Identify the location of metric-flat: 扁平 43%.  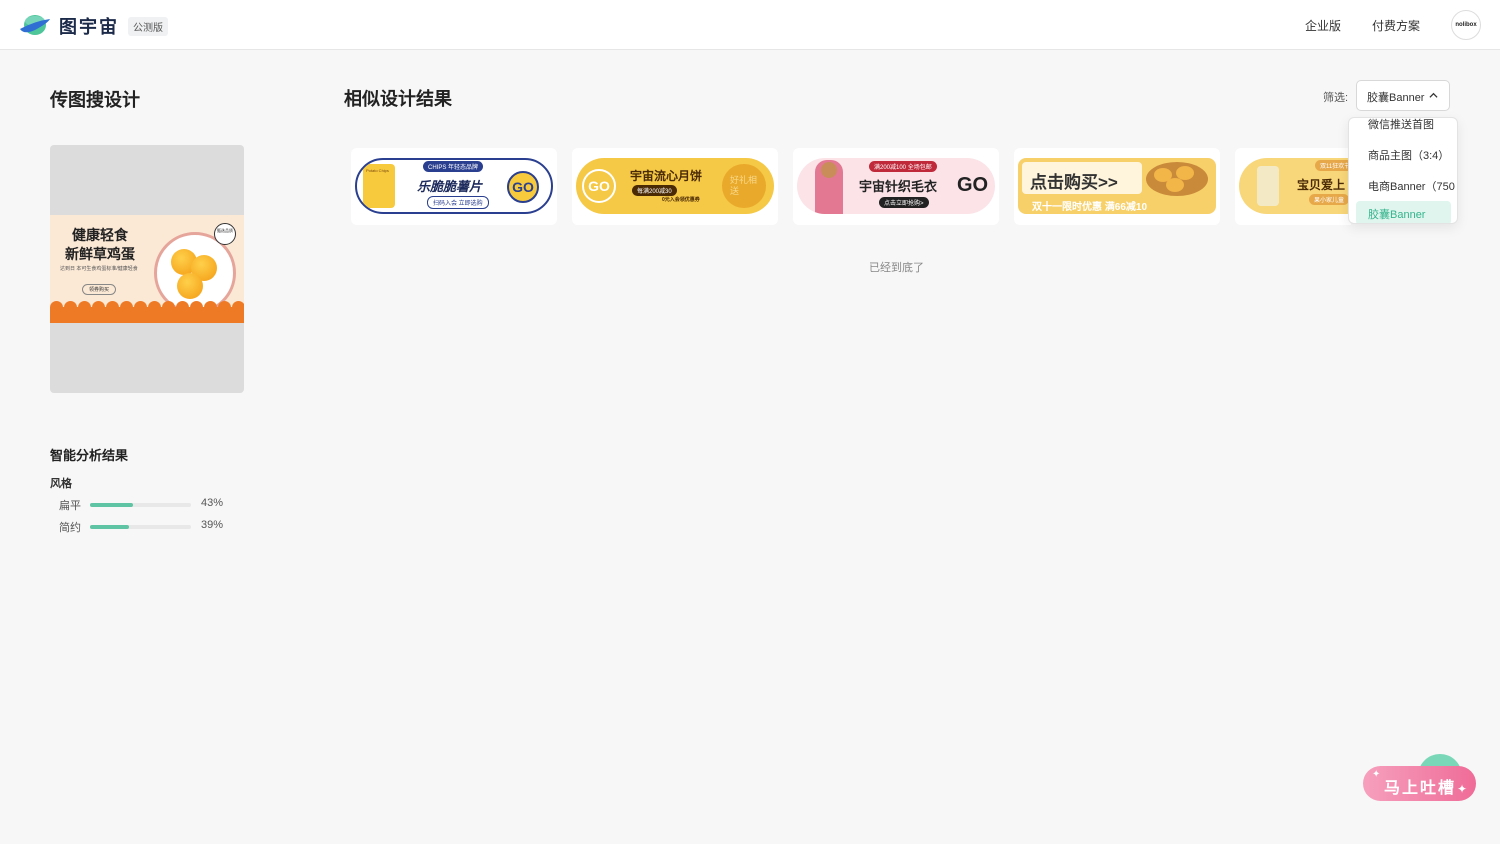
(149, 504).